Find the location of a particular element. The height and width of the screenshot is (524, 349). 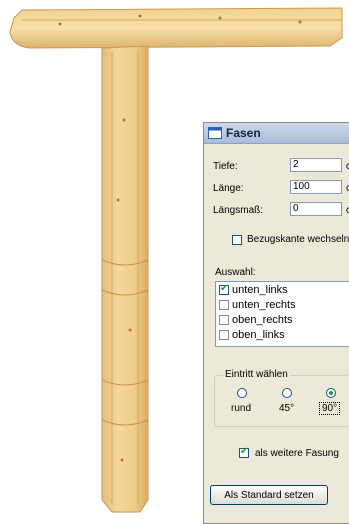

window-icon is located at coordinates (215, 133).